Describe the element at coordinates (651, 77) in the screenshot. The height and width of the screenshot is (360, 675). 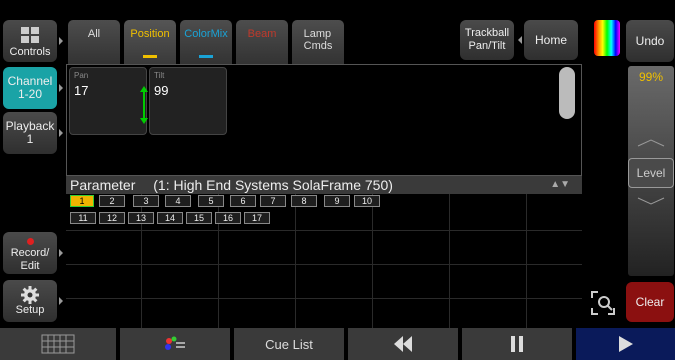
I see `level-percent: 99%` at that location.